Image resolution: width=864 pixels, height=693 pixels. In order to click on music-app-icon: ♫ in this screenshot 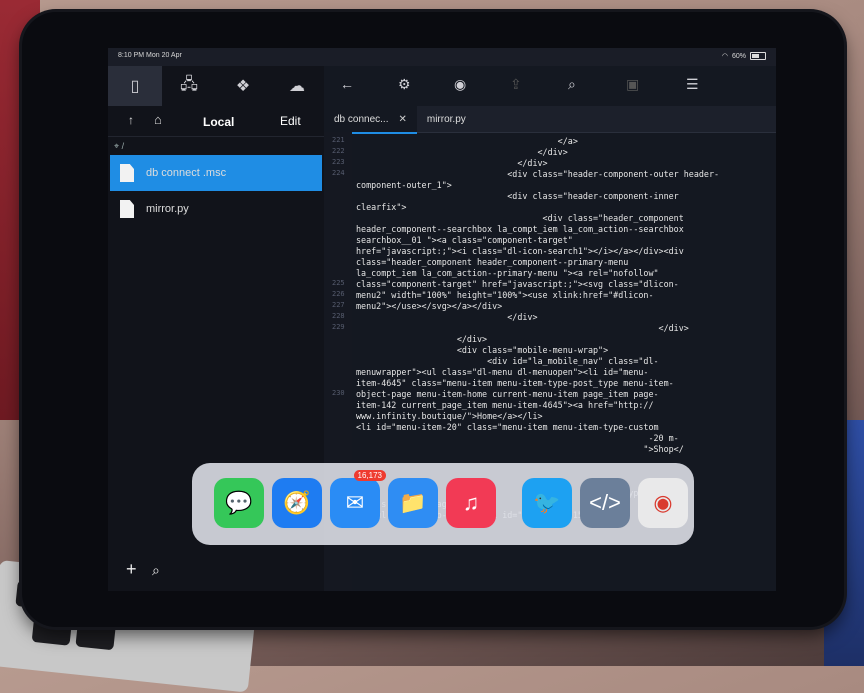, I will do `click(471, 503)`.